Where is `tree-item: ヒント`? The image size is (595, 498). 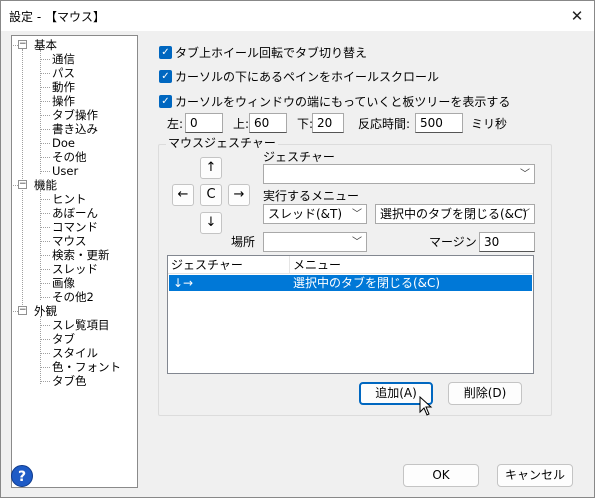 tree-item: ヒント is located at coordinates (69, 199).